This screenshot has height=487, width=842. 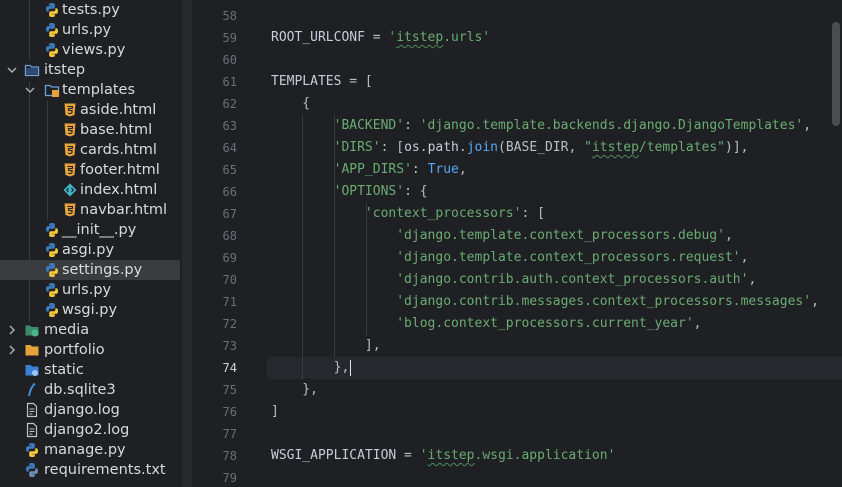 I want to click on tree-item-footer-html: footer.html, so click(x=90, y=170).